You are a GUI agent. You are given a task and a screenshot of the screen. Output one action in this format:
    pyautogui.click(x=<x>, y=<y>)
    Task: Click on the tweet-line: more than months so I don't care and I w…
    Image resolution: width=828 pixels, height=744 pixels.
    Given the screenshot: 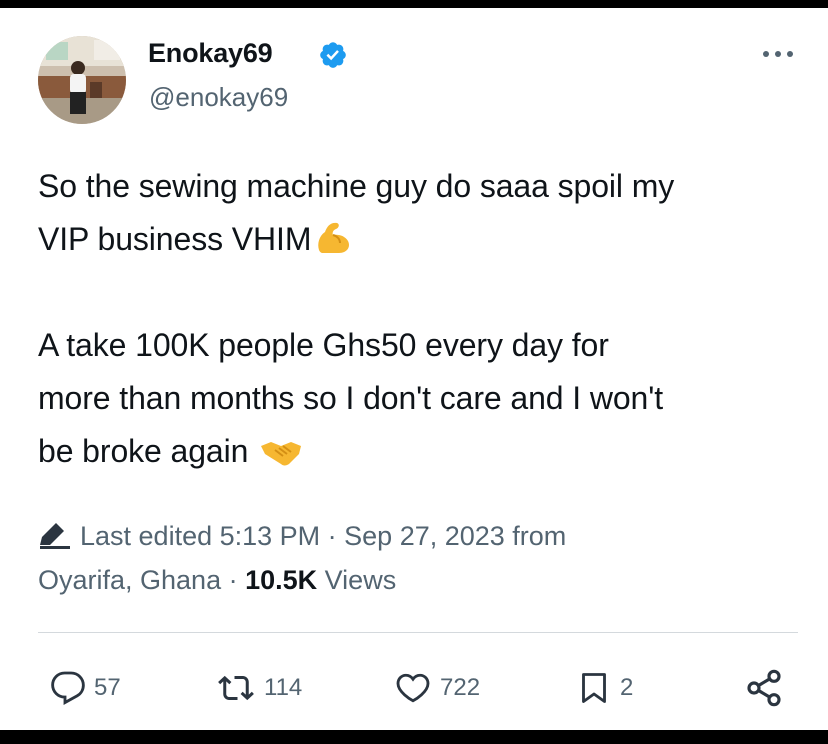 What is the action you would take?
    pyautogui.click(x=351, y=398)
    